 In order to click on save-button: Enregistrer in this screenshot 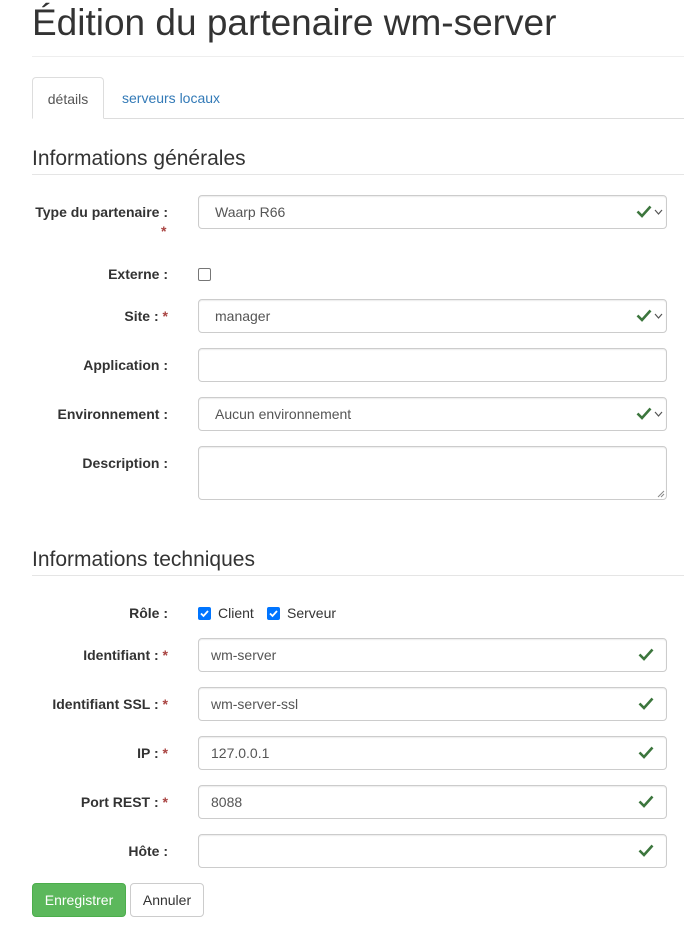, I will do `click(79, 900)`.